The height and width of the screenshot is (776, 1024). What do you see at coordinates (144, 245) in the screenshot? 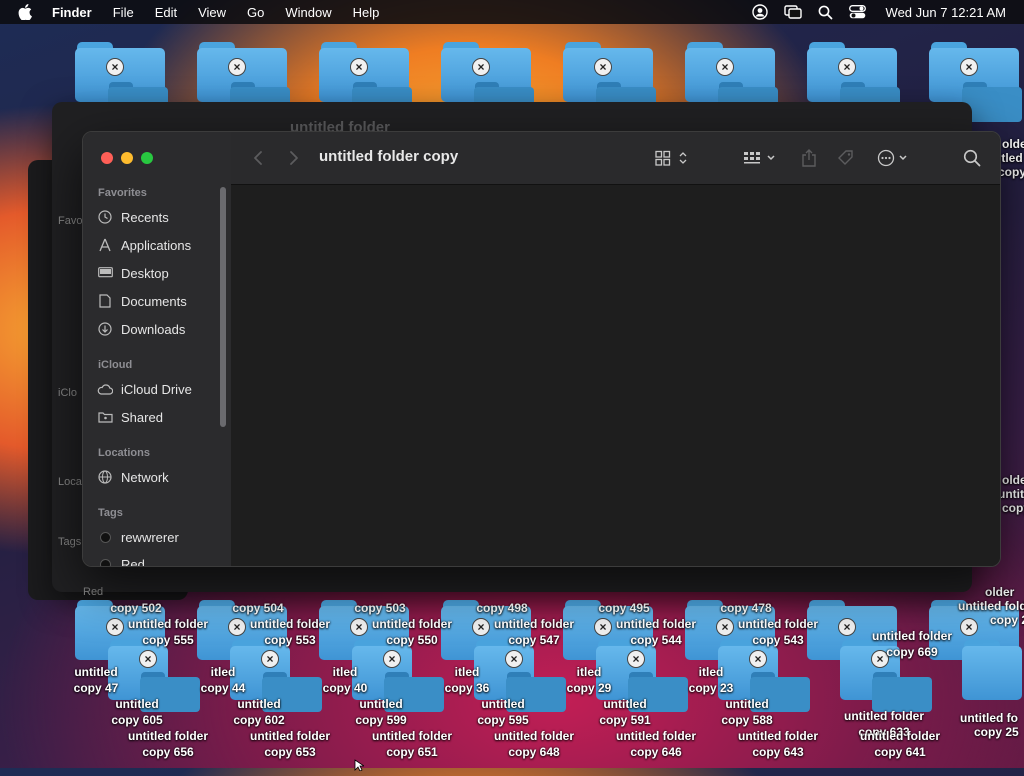
I see `sidebar-item-applications: Applications` at bounding box center [144, 245].